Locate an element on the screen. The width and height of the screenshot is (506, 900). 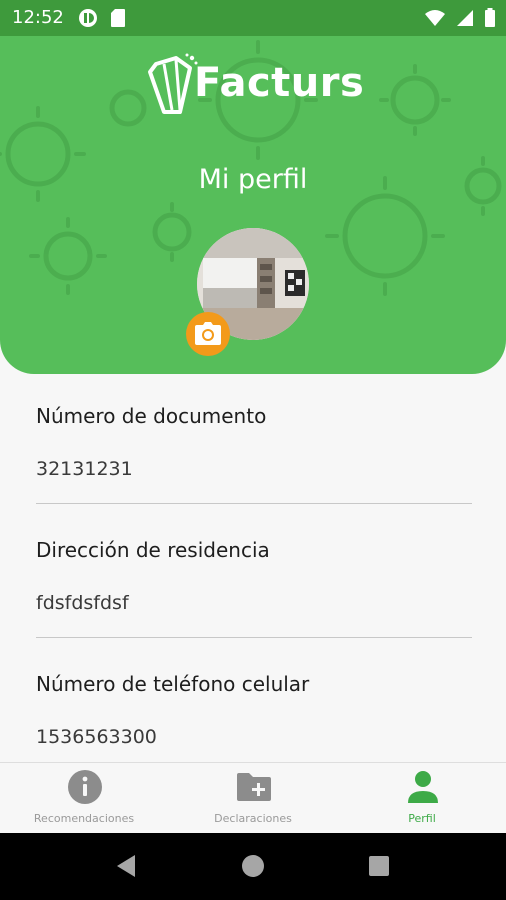
back-icon is located at coordinates (126, 866).